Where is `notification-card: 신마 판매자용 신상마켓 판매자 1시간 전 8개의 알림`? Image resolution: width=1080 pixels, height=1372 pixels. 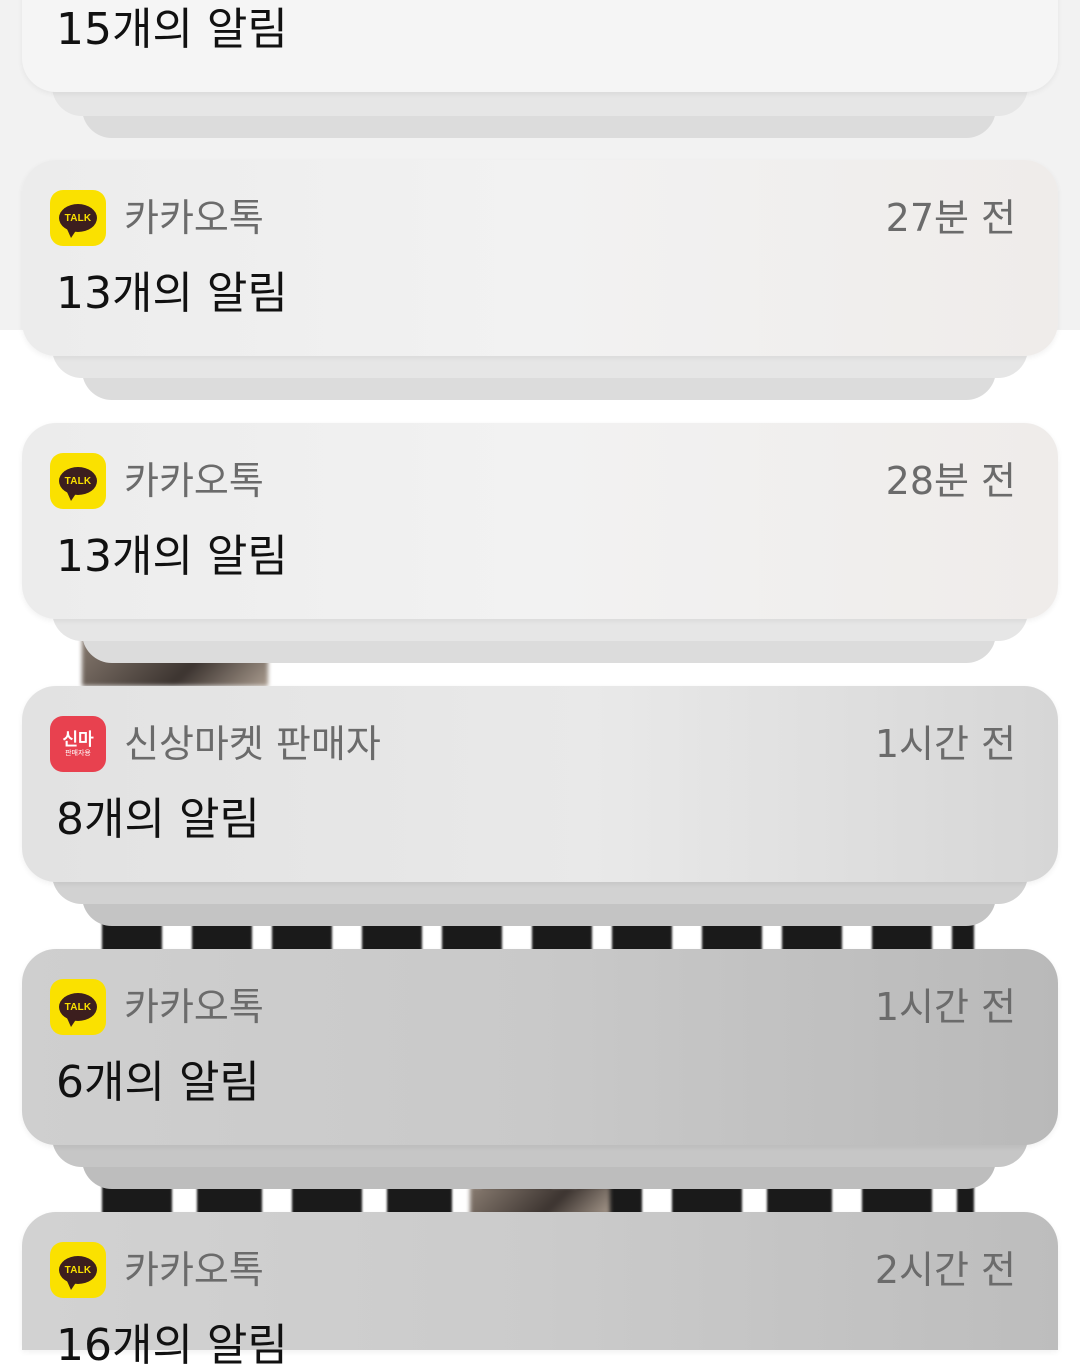 notification-card: 신마 판매자용 신상마켓 판매자 1시간 전 8개의 알림 is located at coordinates (540, 784).